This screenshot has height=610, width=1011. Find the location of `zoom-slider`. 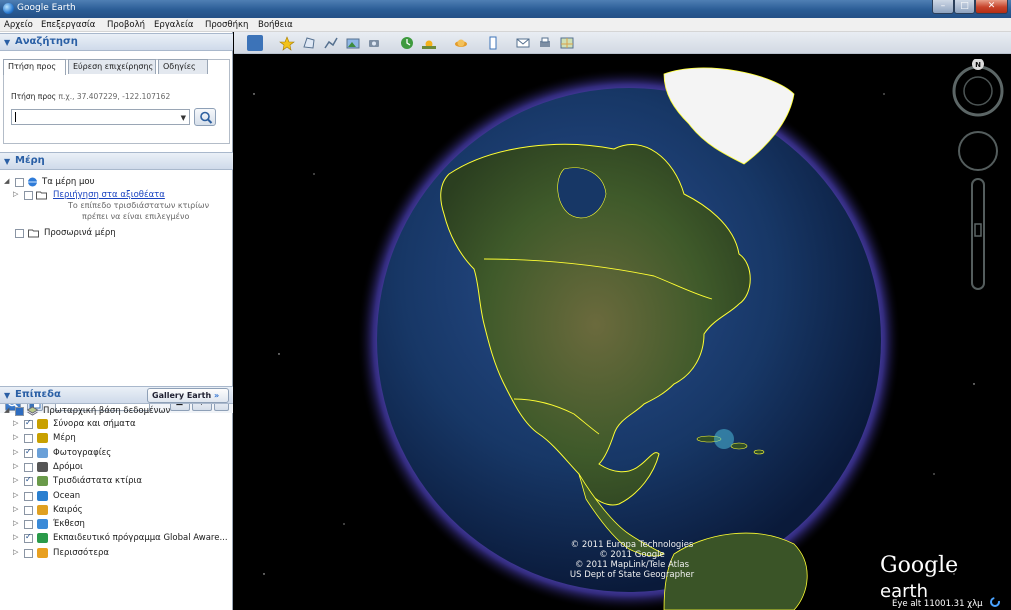

zoom-slider is located at coordinates (978, 234).